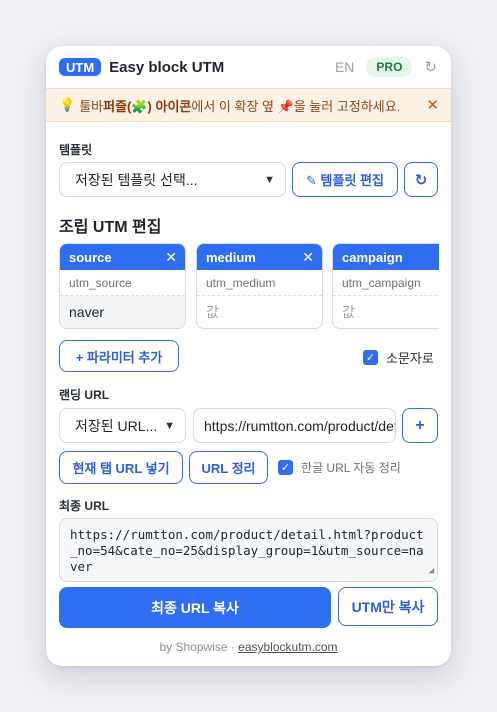 This screenshot has height=712, width=497. I want to click on pro-badge: PRO, so click(389, 67).